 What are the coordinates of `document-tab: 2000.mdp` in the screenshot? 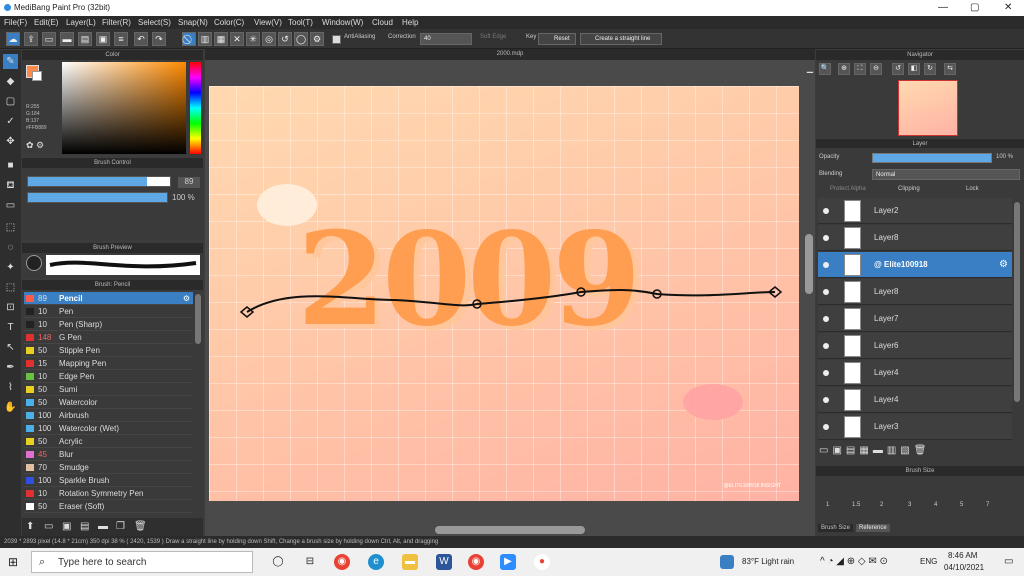 It's located at (510, 54).